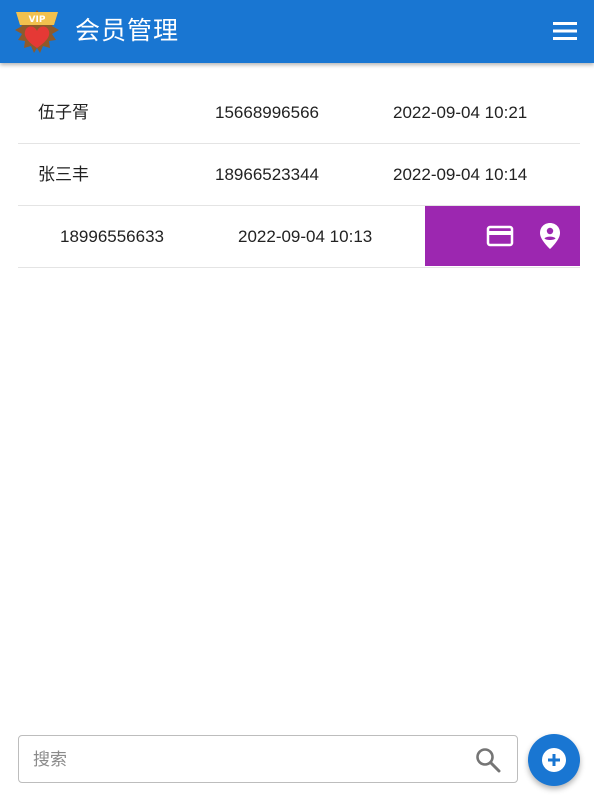 The width and height of the screenshot is (594, 807). I want to click on add-circle-icon, so click(554, 760).